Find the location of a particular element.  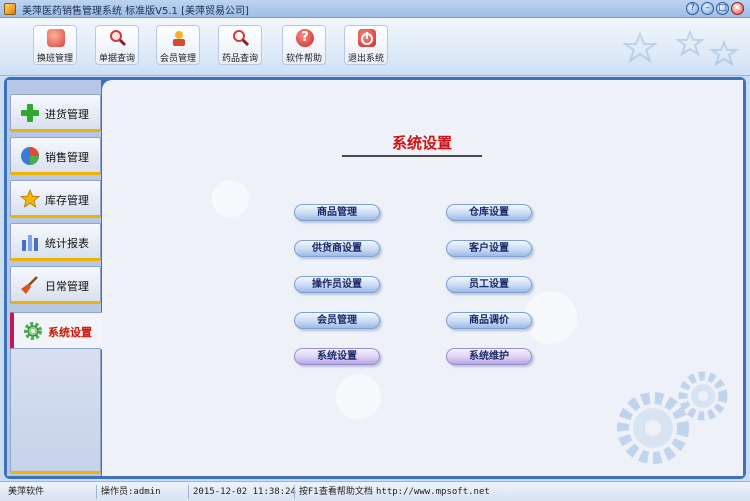

sidebar: 进货管理 销售管理 库存管理 统计报表 日常管理 系统设置 is located at coordinates (57, 278).